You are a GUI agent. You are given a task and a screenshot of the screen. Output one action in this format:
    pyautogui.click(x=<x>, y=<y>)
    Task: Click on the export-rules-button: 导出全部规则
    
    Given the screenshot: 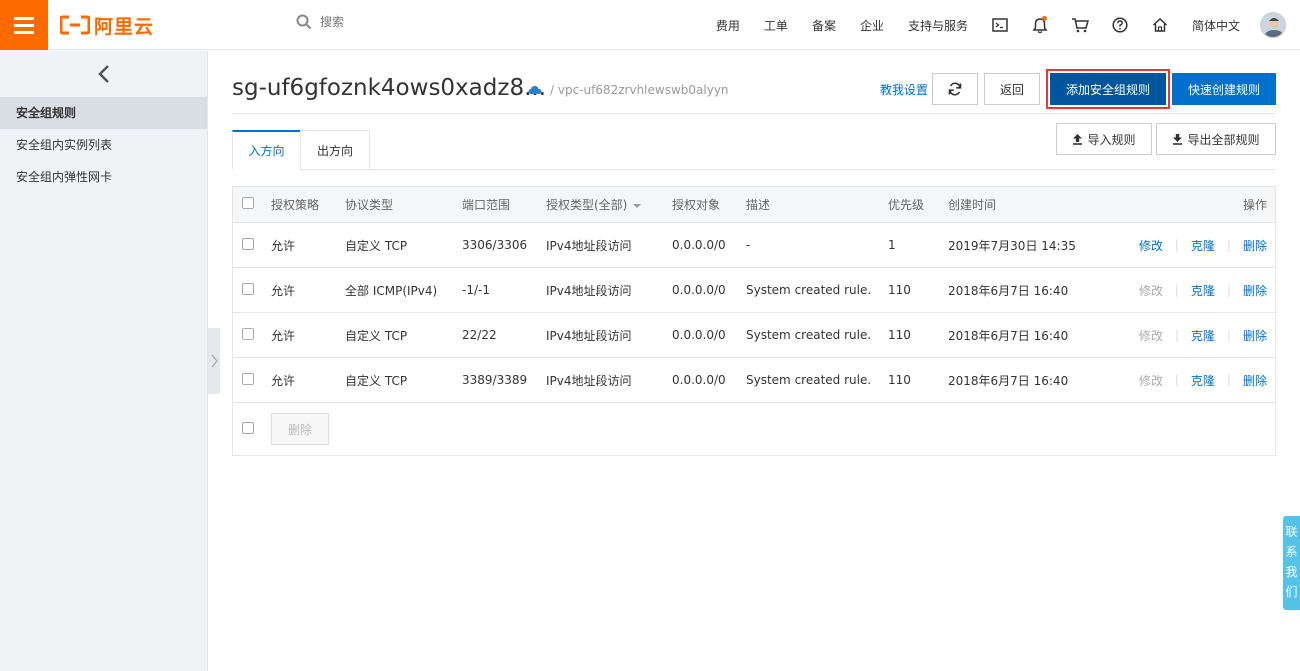 What is the action you would take?
    pyautogui.click(x=1216, y=139)
    